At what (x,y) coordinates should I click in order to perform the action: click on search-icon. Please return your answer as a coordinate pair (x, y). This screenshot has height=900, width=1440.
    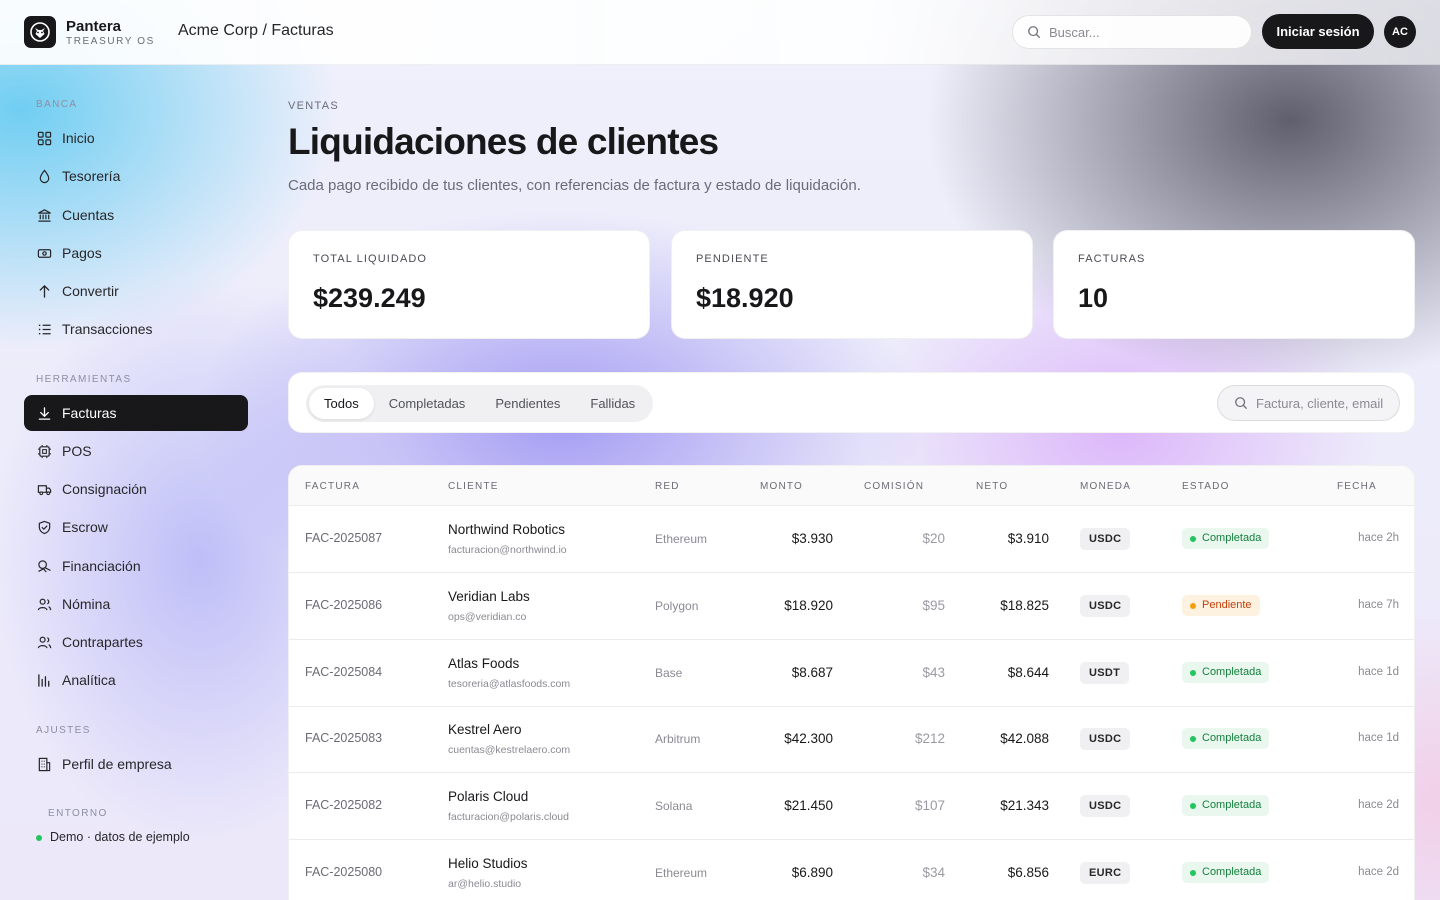
    Looking at the image, I should click on (1241, 403).